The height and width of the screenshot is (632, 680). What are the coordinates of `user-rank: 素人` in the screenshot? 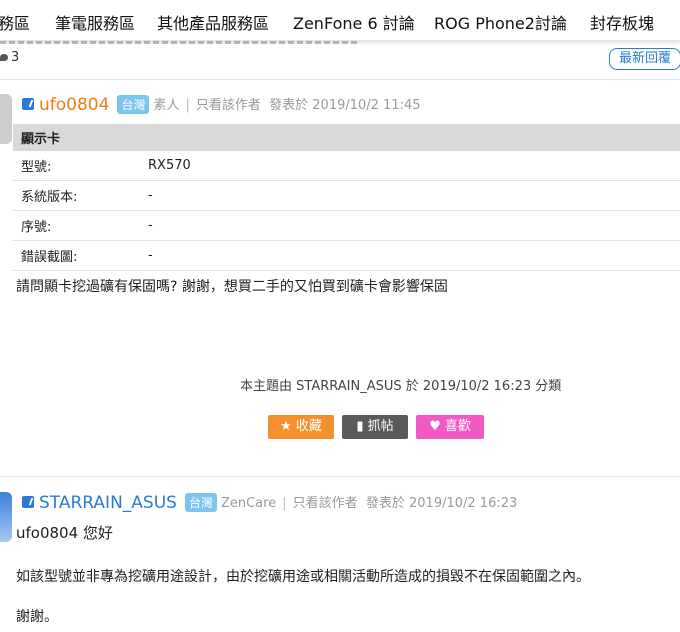 It's located at (166, 105).